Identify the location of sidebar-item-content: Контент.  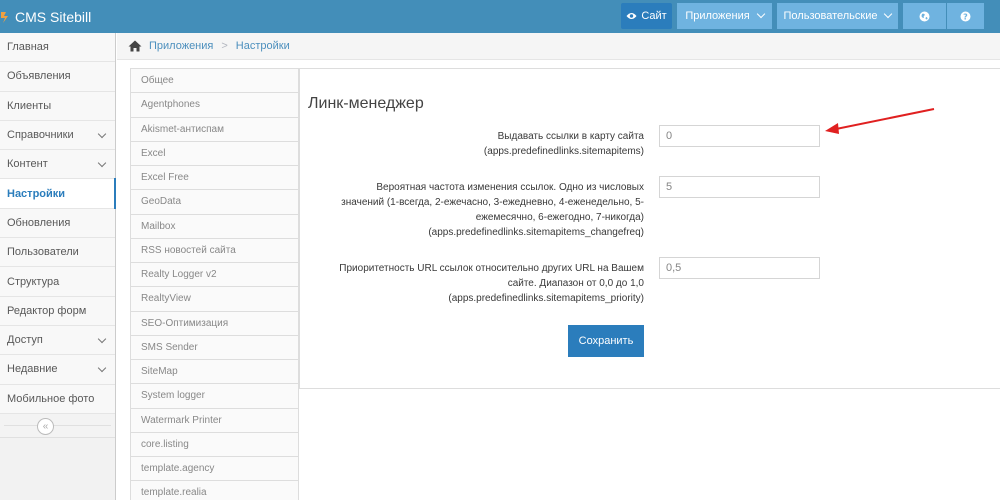
(57, 165).